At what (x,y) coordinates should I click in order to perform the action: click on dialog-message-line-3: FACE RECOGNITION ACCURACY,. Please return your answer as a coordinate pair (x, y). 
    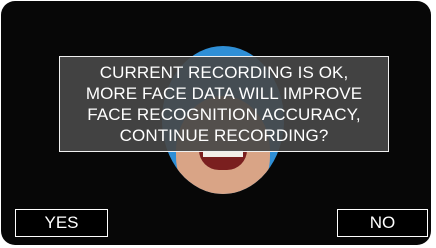
    Looking at the image, I should click on (224, 114).